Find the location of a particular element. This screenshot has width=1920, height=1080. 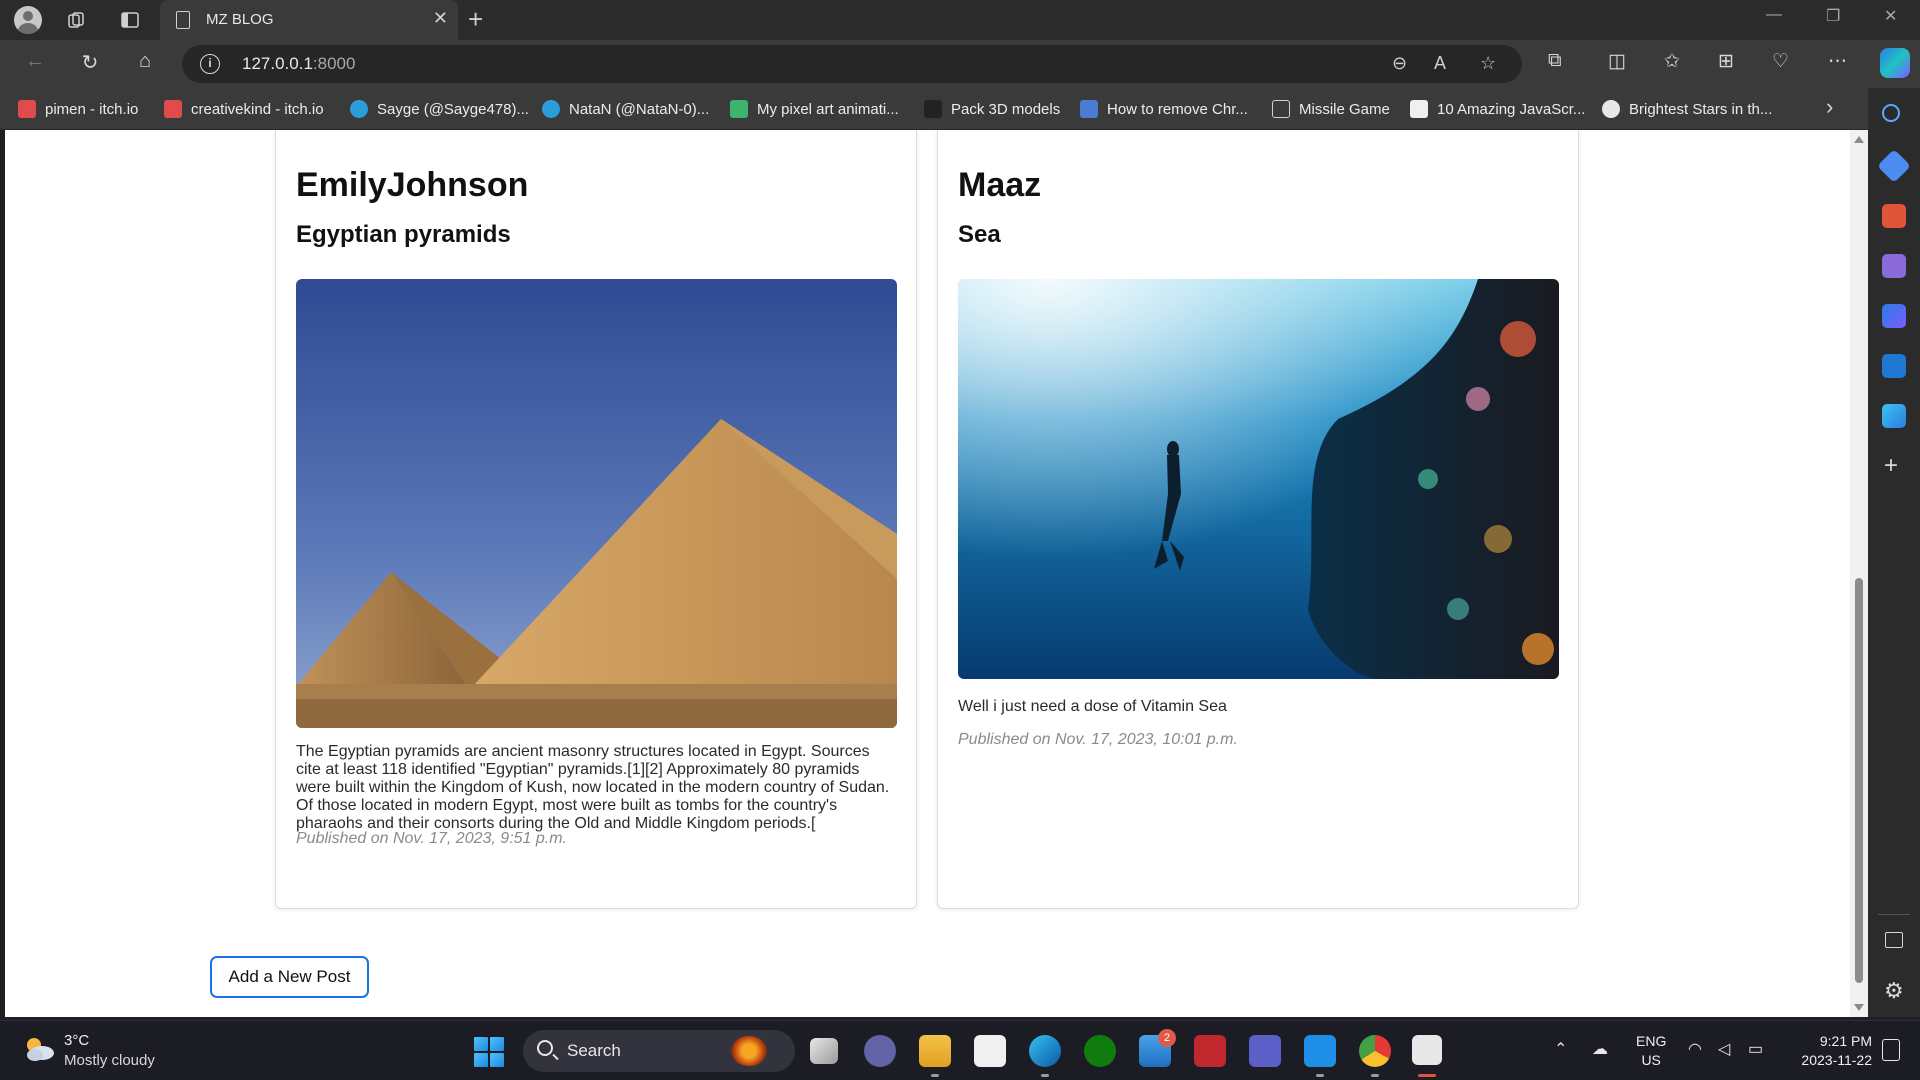

task-view-icon is located at coordinates (824, 1051).